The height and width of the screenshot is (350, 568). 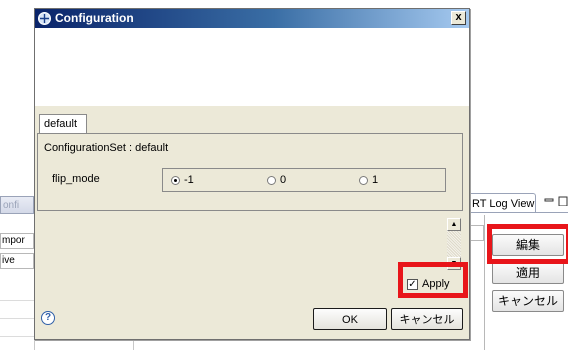 I want to click on ok-button: OK, so click(x=350, y=319).